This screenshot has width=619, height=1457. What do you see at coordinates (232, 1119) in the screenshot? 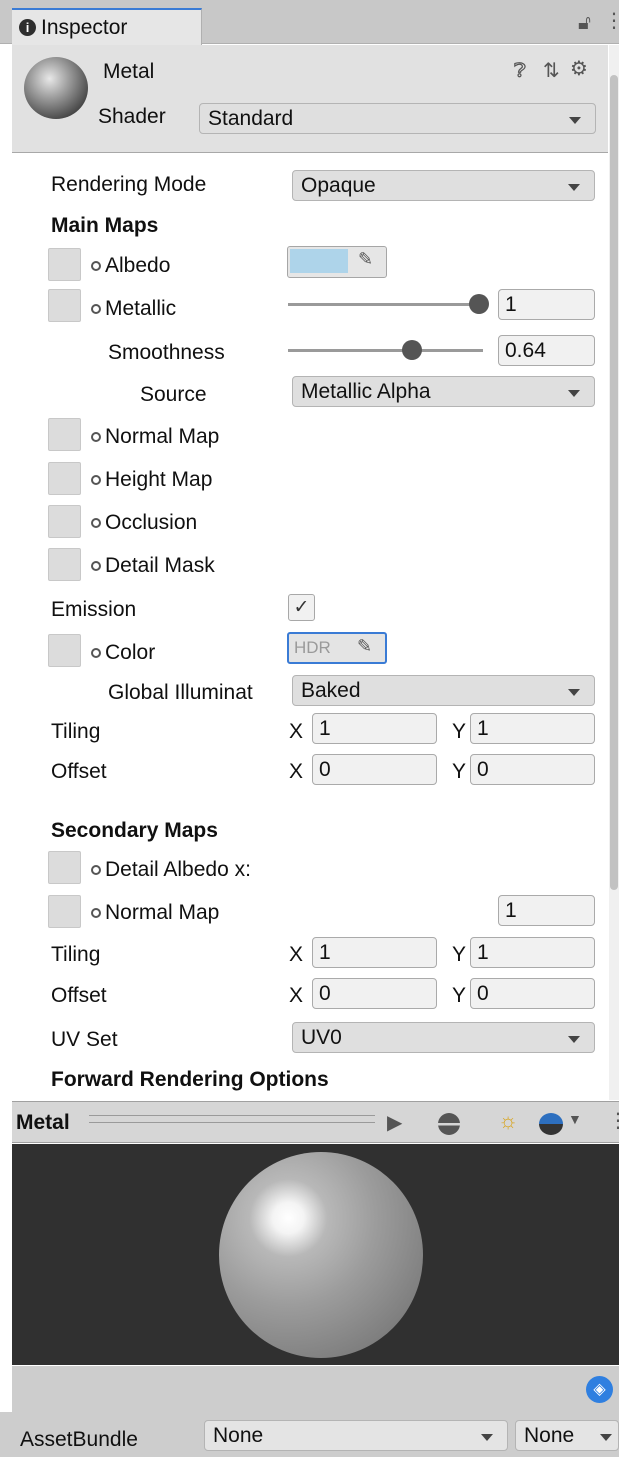
I see `preview-drag-handle` at bounding box center [232, 1119].